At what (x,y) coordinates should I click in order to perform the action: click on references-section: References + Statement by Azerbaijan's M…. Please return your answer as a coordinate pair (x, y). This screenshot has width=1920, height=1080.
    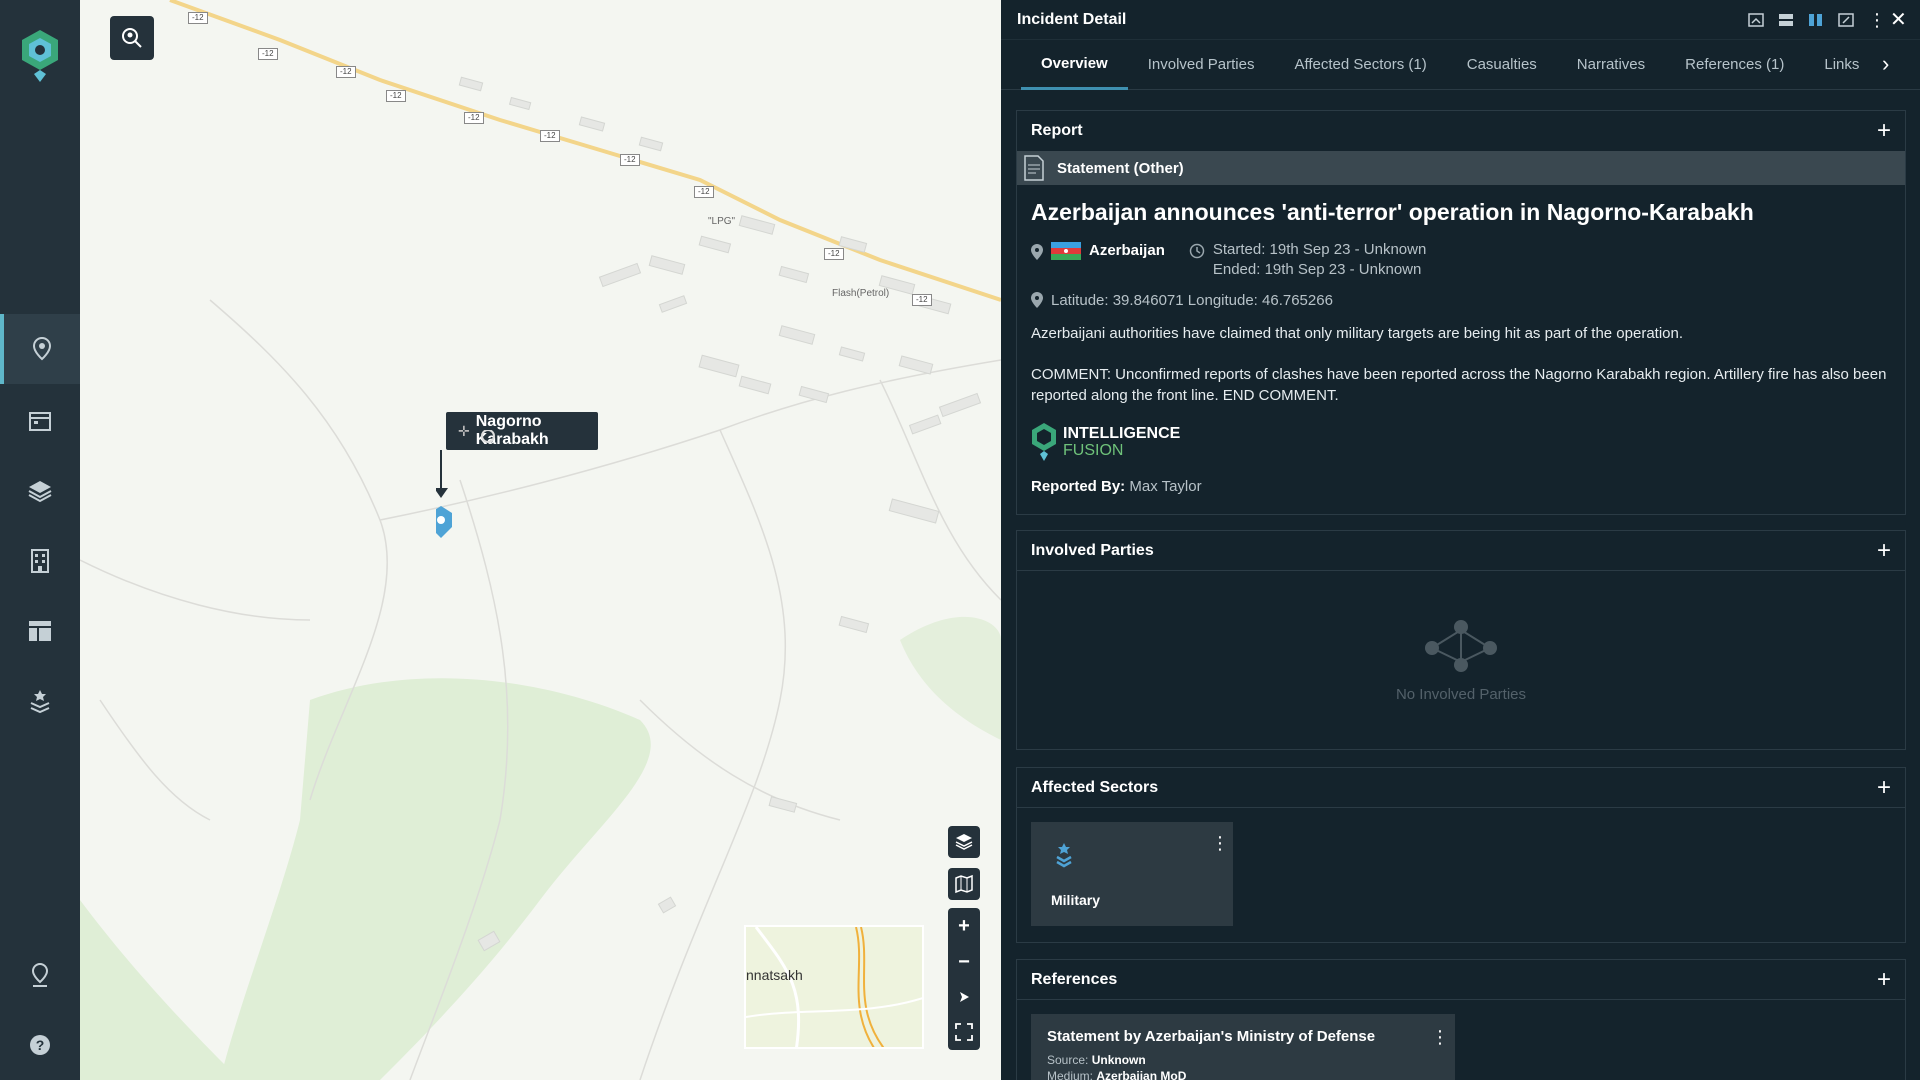
    Looking at the image, I should click on (1461, 1019).